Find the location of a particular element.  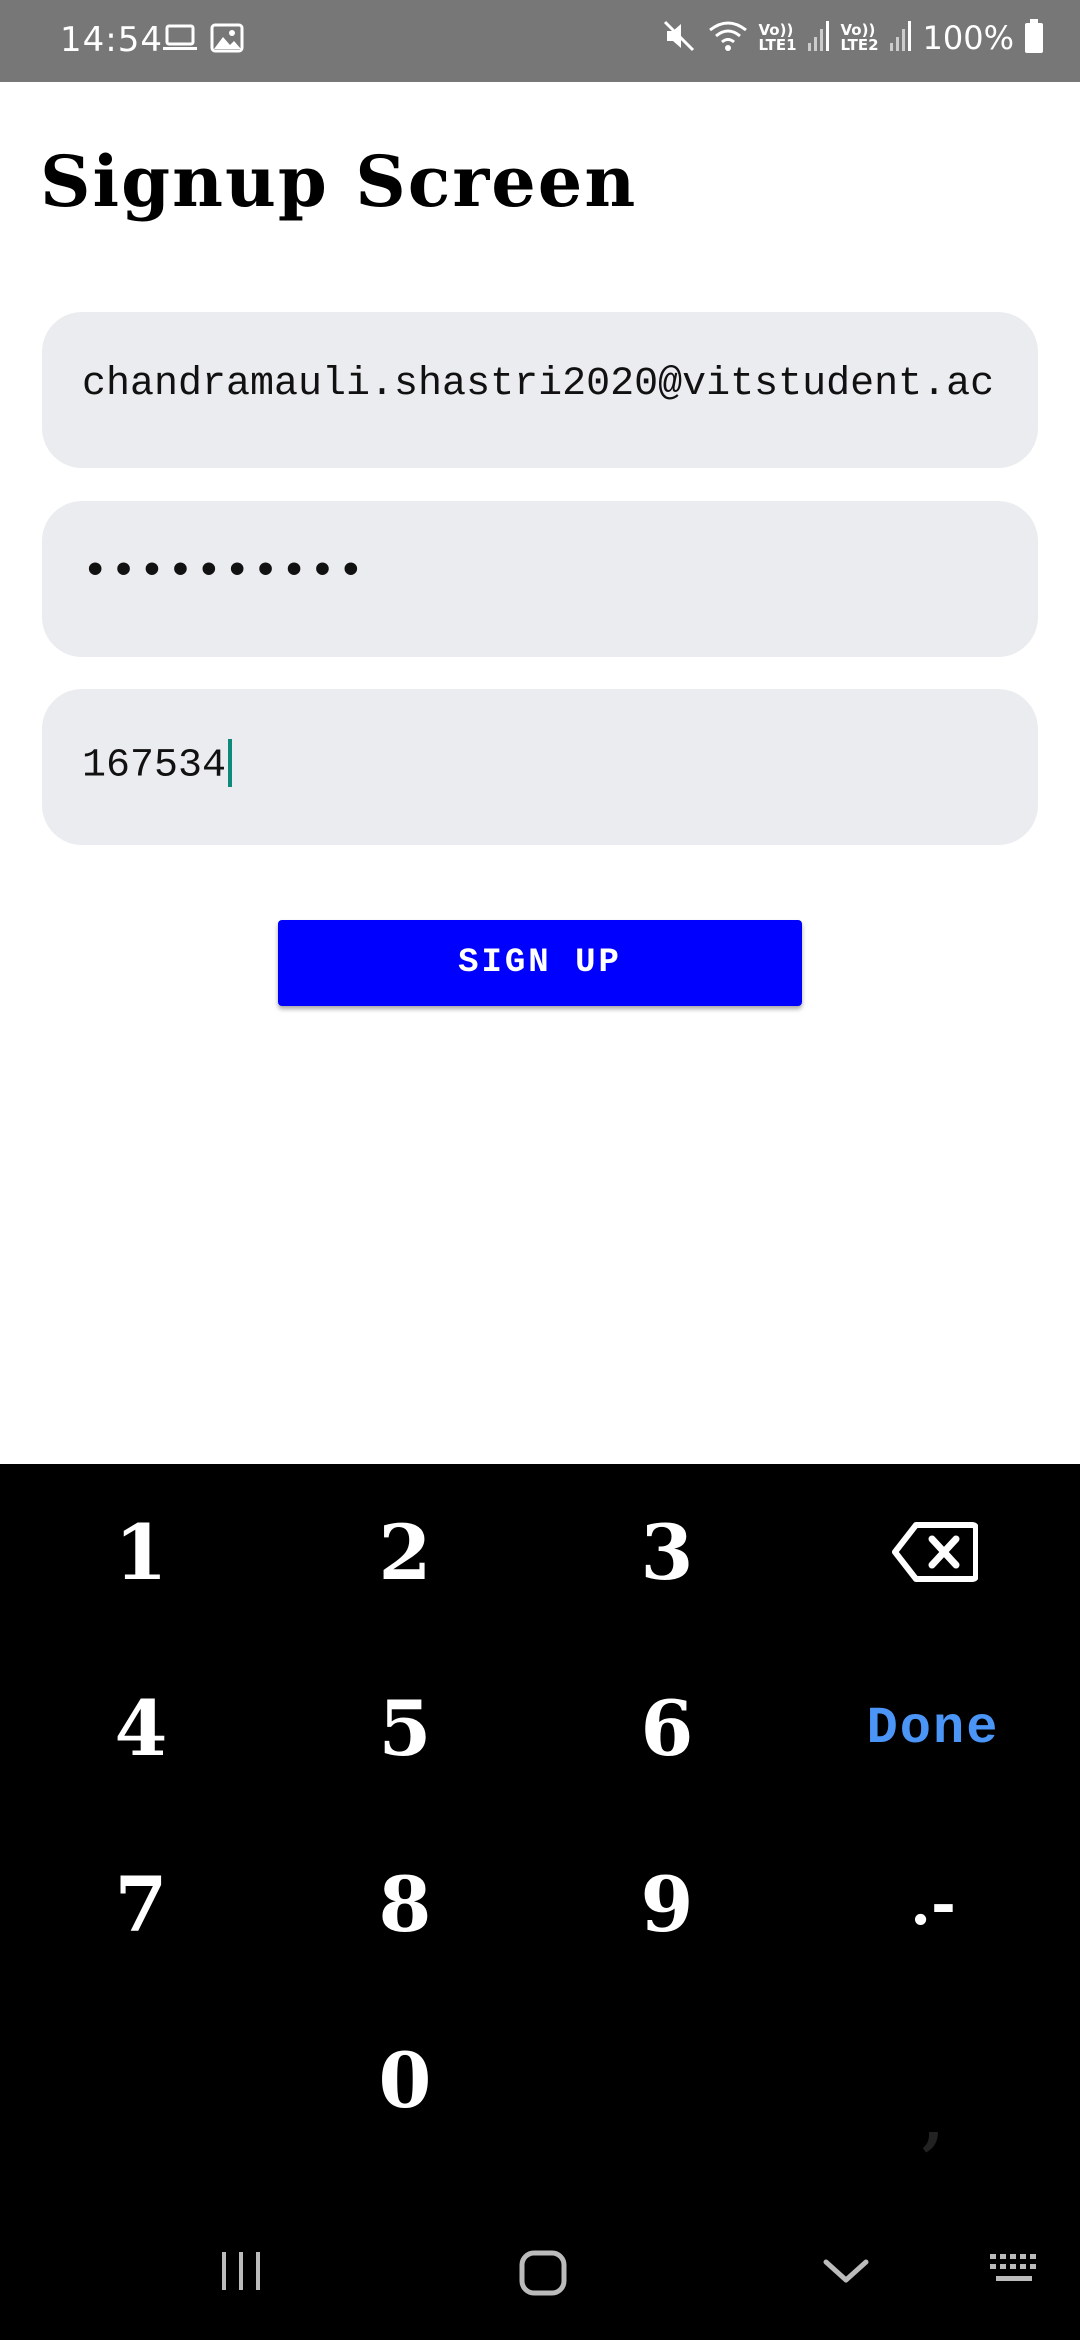

key-5: 5 is located at coordinates (405, 1728).